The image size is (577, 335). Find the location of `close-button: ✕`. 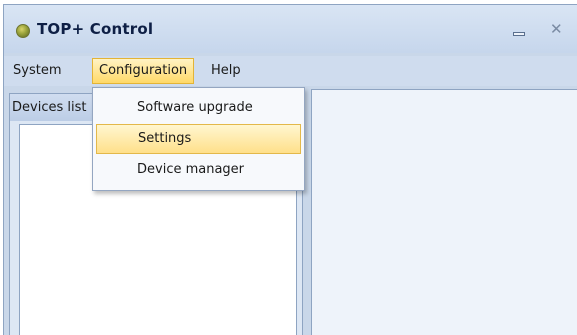

close-button: ✕ is located at coordinates (559, 29).